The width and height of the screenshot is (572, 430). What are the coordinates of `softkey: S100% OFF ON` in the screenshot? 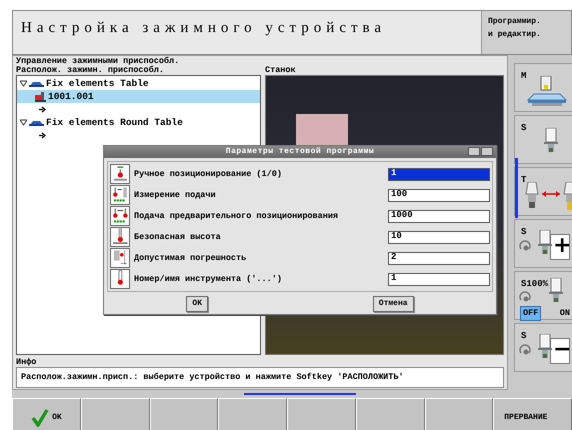 It's located at (543, 295).